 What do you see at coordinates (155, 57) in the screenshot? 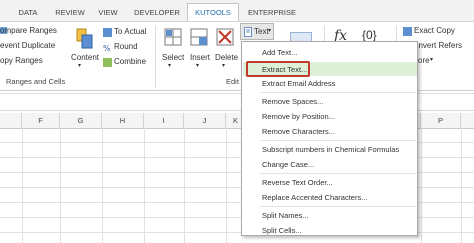
I see `group-separator` at bounding box center [155, 57].